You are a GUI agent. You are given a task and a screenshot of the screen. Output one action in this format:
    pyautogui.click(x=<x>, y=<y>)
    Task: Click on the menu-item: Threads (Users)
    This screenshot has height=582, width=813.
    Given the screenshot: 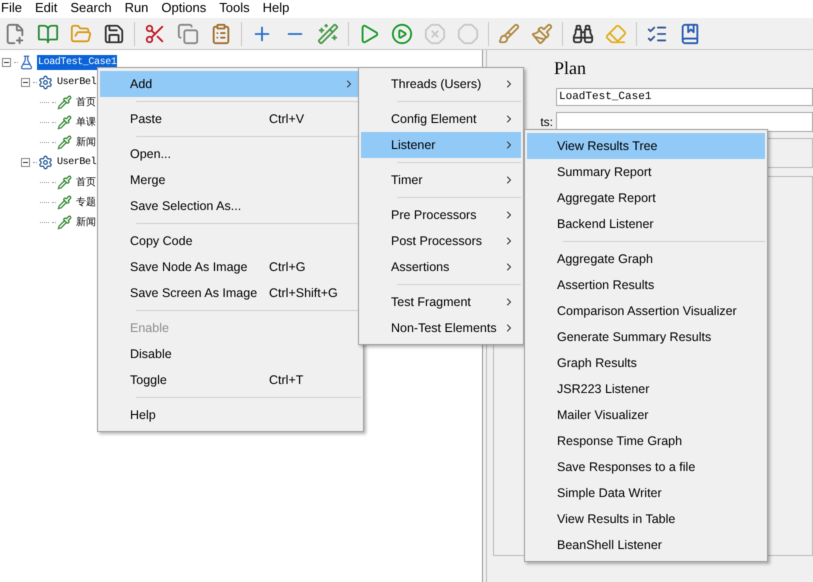 What is the action you would take?
    pyautogui.click(x=441, y=84)
    